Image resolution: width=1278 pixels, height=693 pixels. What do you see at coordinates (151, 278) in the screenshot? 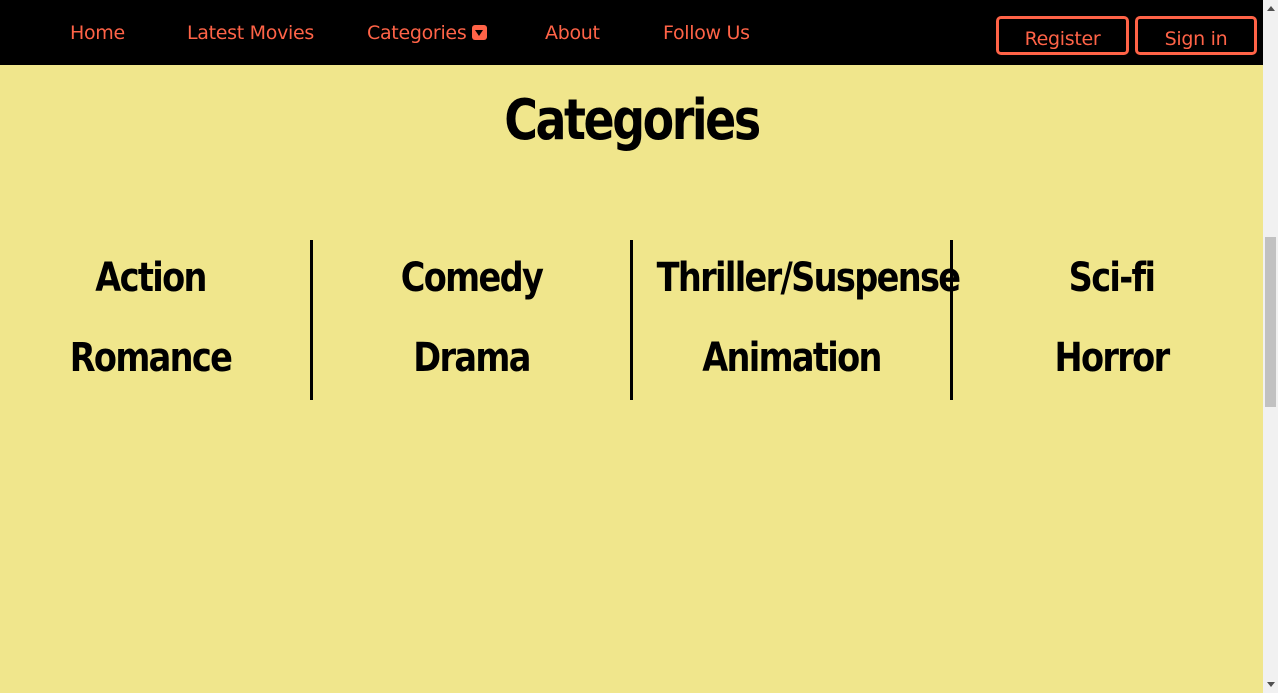
I see `category-action: Action` at bounding box center [151, 278].